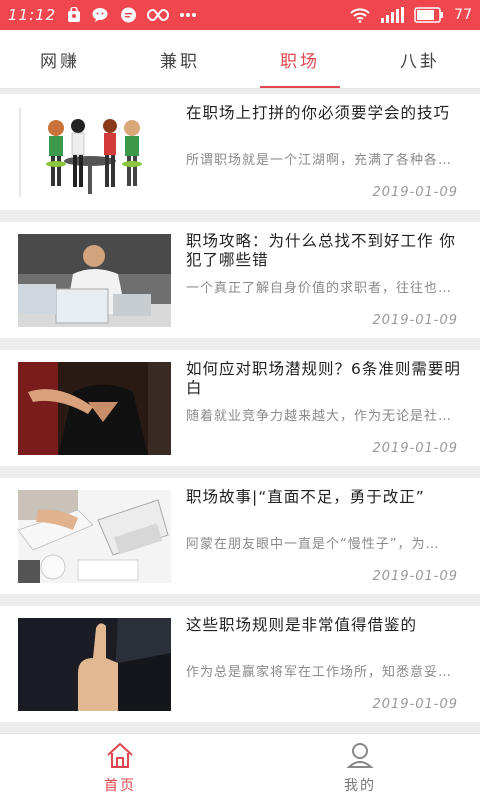  I want to click on wifi-icon, so click(360, 15).